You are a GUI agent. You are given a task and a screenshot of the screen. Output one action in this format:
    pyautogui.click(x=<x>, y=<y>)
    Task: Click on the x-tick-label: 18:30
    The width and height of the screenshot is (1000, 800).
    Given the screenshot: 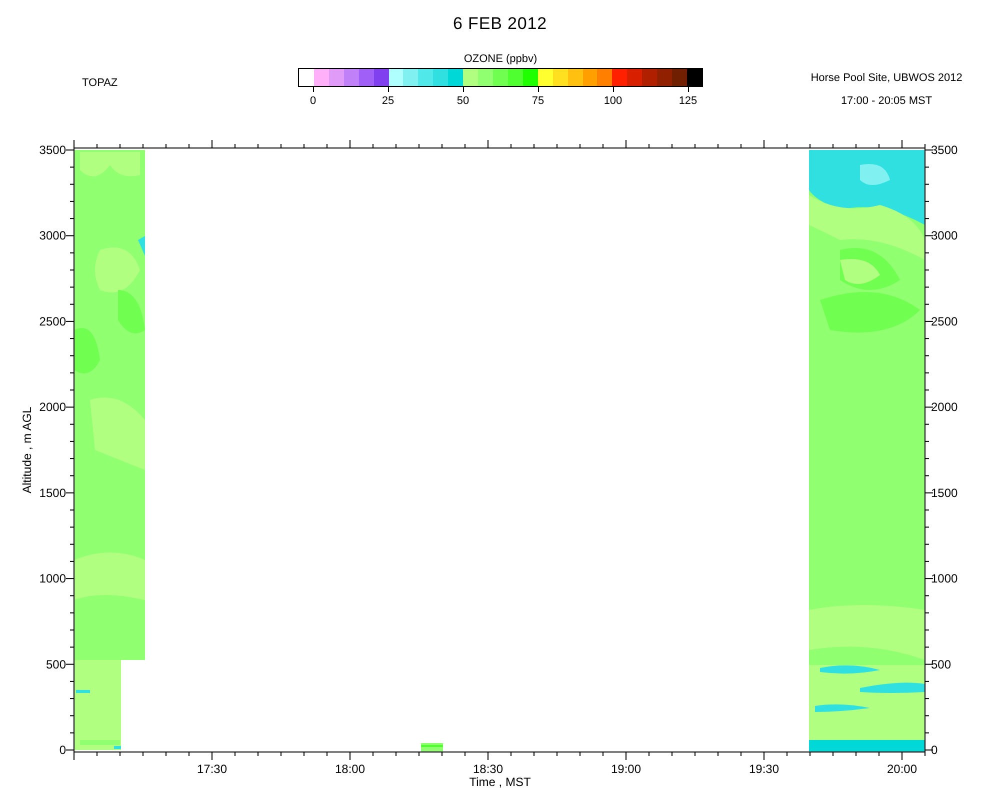 What is the action you would take?
    pyautogui.click(x=488, y=769)
    